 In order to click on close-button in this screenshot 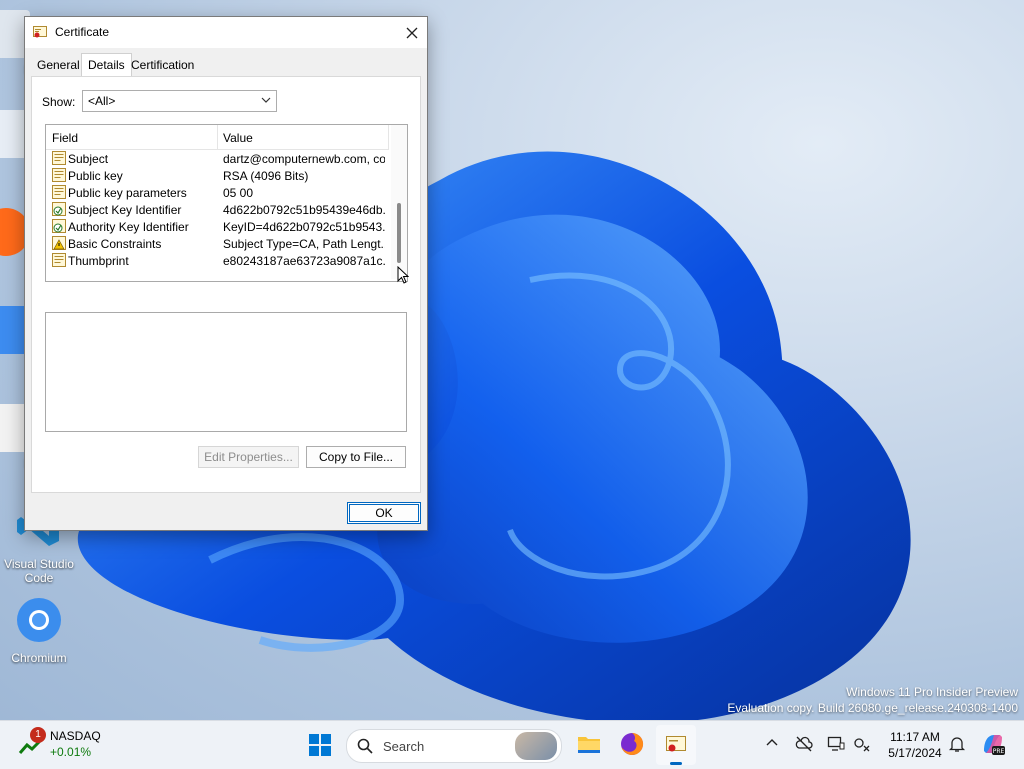, I will do `click(412, 32)`.